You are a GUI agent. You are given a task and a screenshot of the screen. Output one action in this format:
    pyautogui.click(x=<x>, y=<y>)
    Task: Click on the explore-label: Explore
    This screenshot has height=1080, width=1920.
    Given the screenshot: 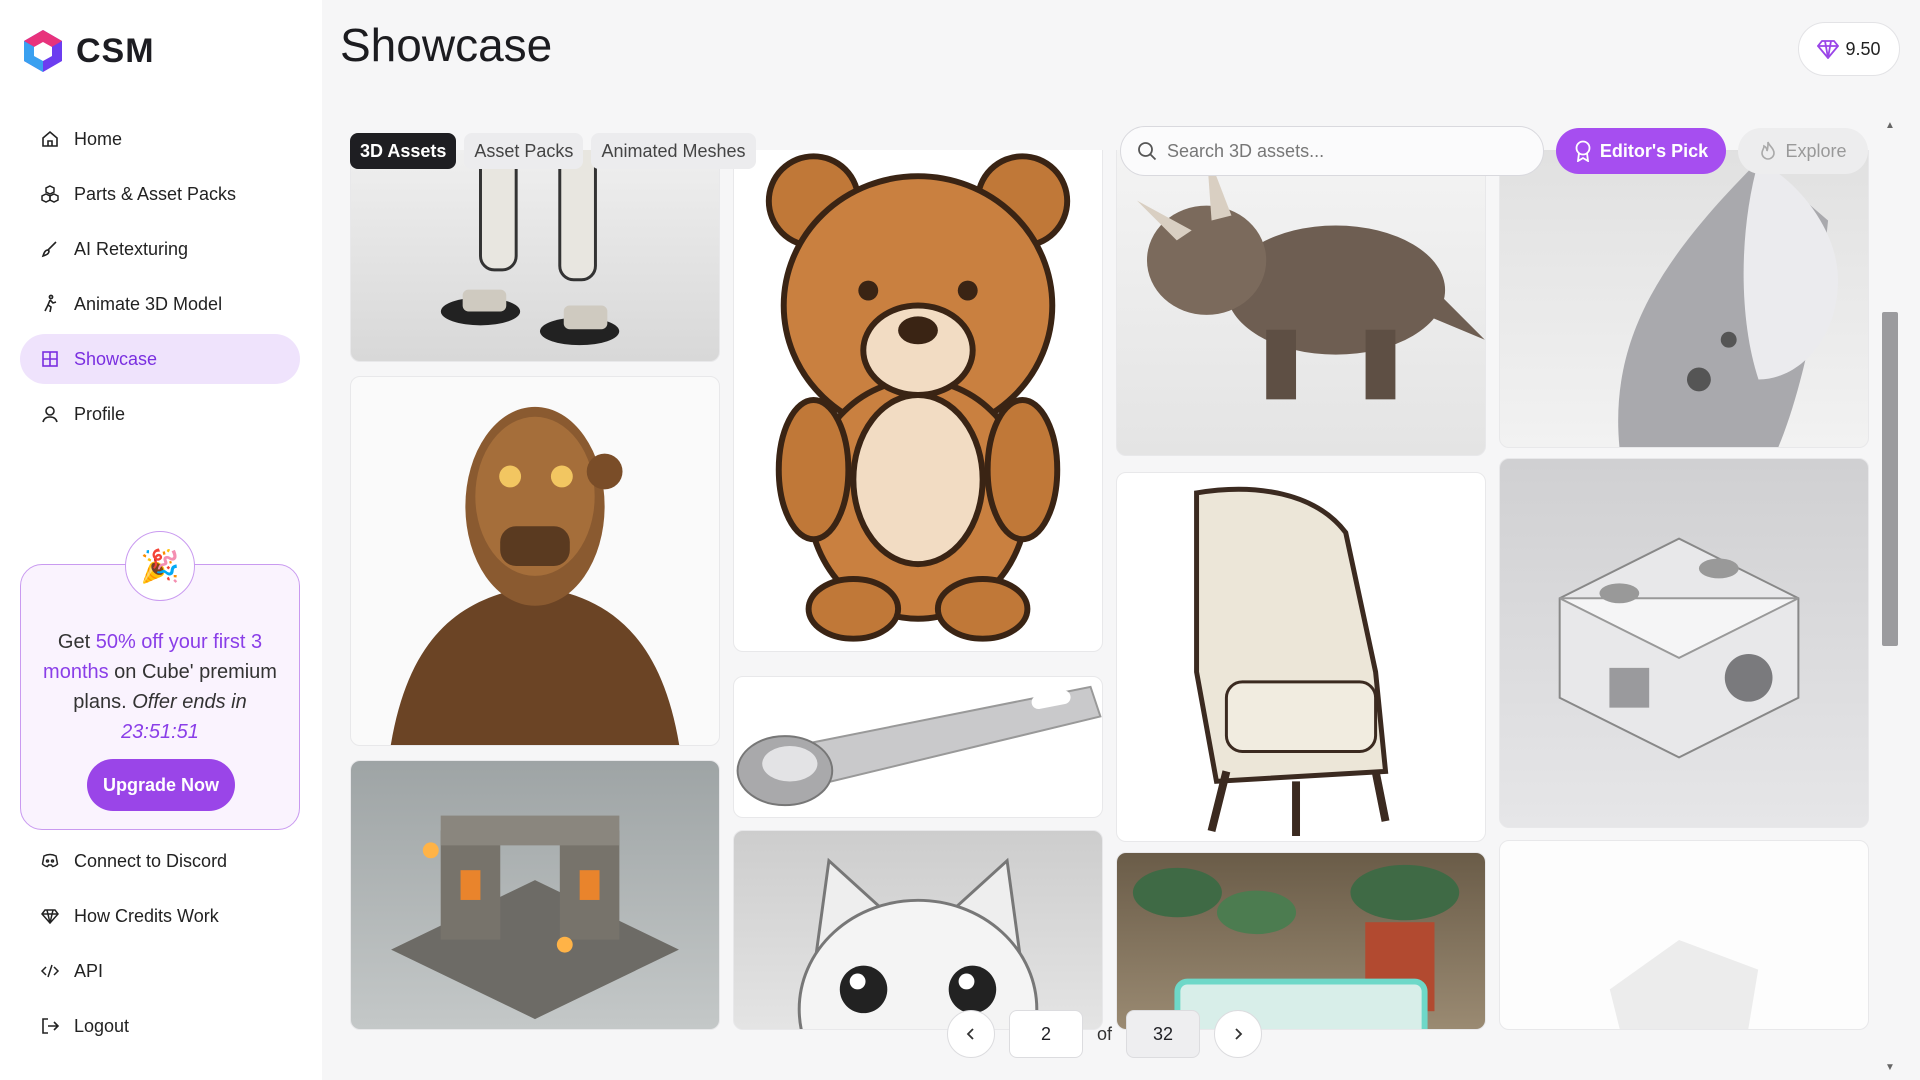 What is the action you would take?
    pyautogui.click(x=1816, y=150)
    